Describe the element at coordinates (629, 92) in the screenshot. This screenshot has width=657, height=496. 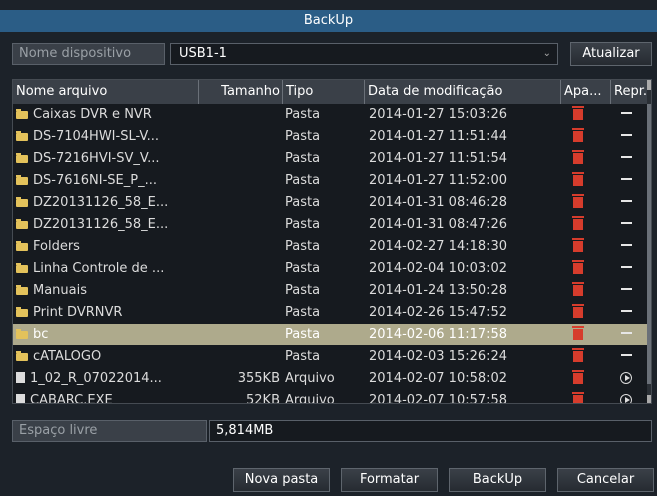
I see `header-play: Repr.` at that location.